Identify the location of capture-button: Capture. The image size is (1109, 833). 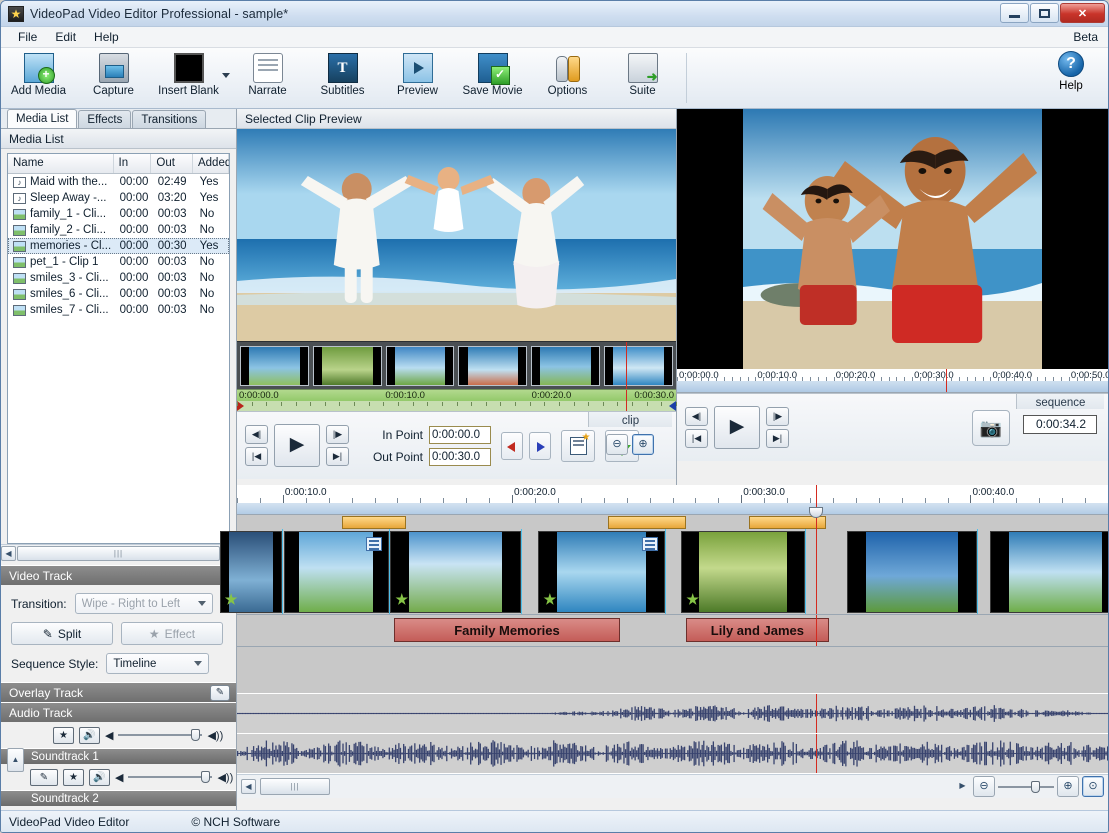
(113, 74).